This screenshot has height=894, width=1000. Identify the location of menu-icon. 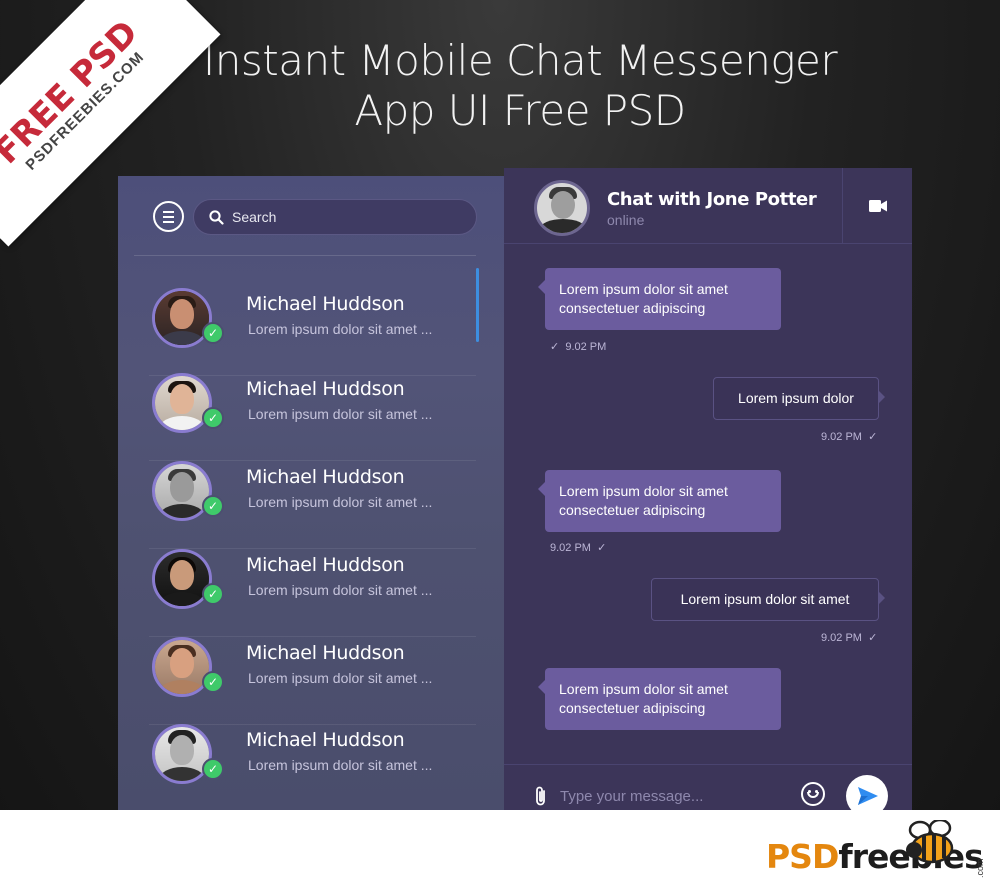
(168, 212).